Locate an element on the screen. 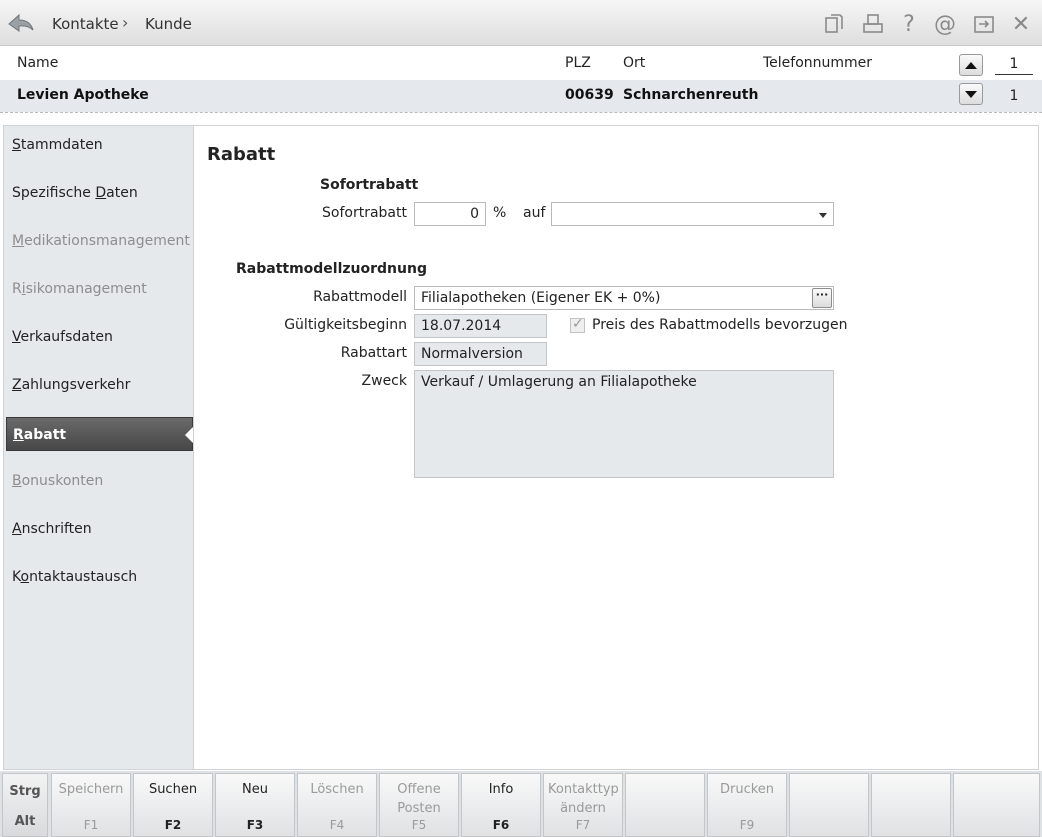 This screenshot has width=1042, height=837. neu-button: Neu F3 is located at coordinates (255, 805).